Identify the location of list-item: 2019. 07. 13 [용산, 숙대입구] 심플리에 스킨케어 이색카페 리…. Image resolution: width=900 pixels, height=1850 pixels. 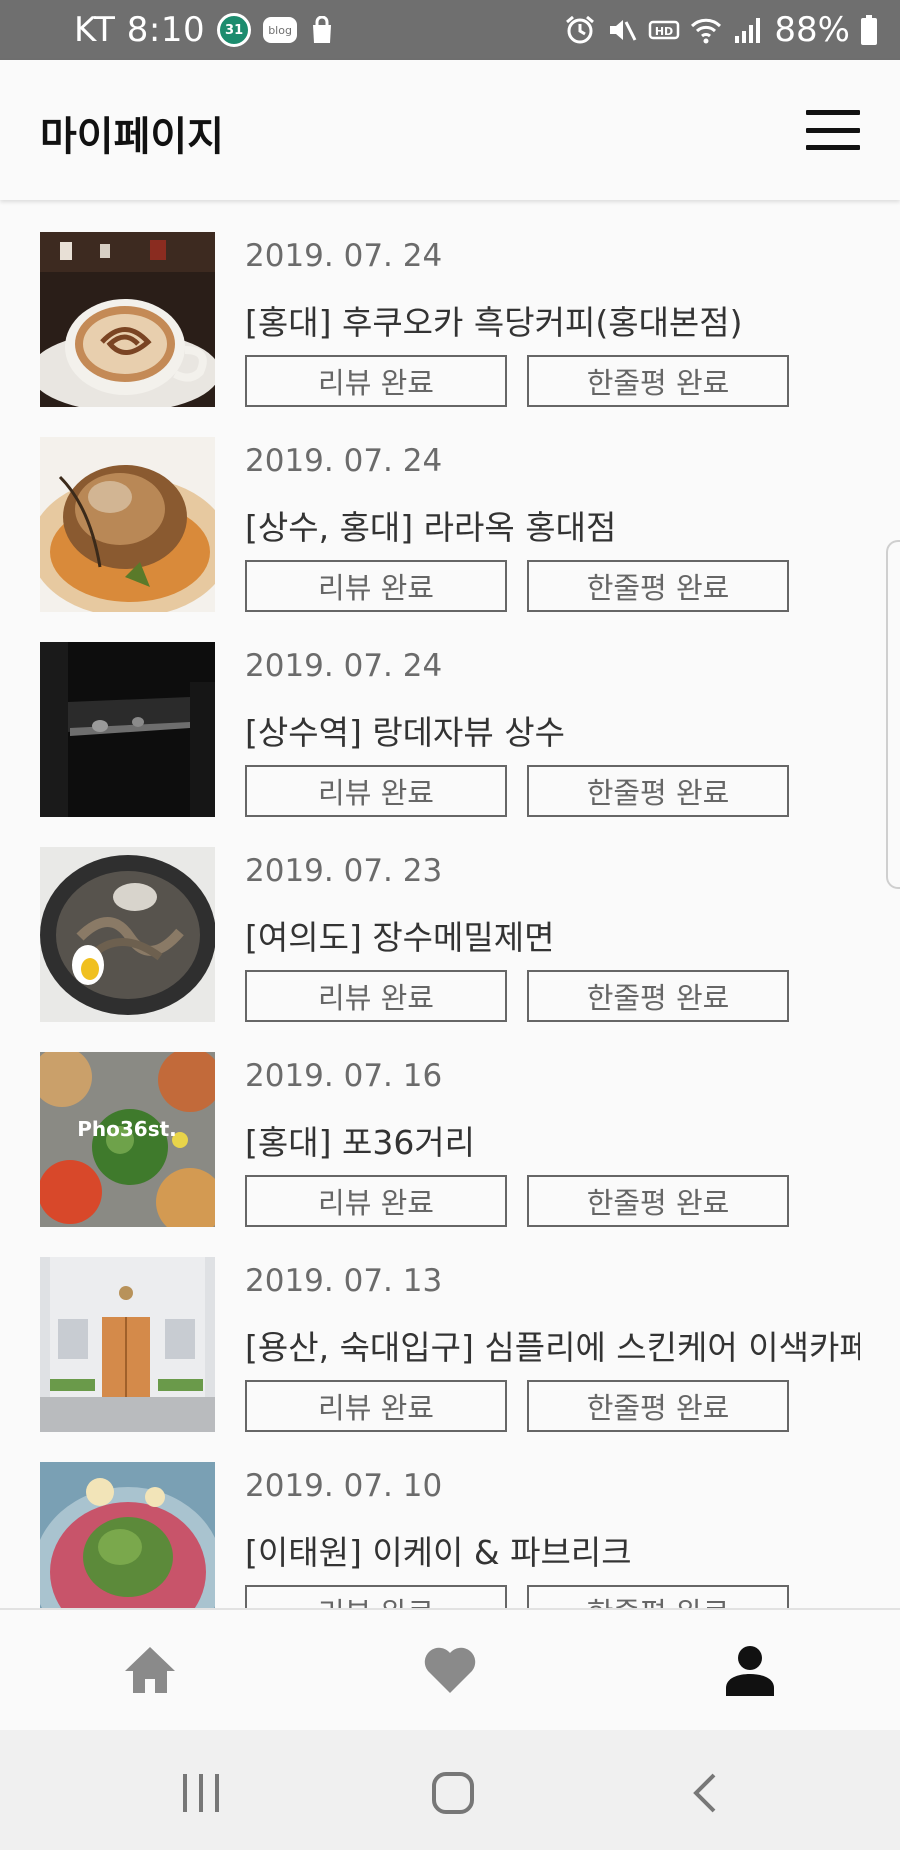
(450, 1328).